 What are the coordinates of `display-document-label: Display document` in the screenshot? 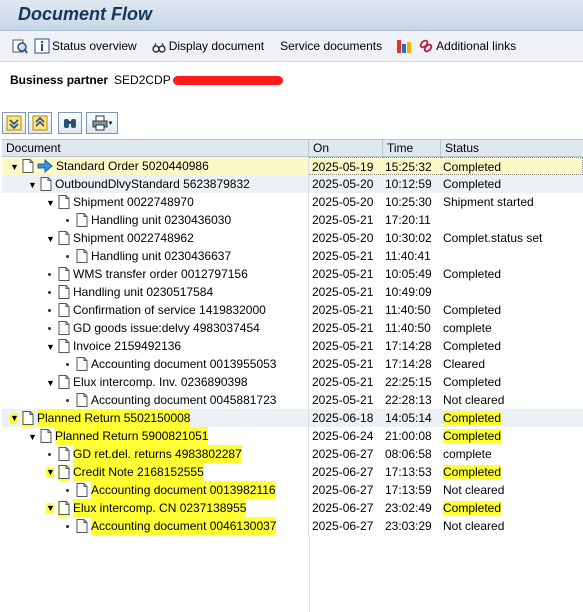 It's located at (216, 46).